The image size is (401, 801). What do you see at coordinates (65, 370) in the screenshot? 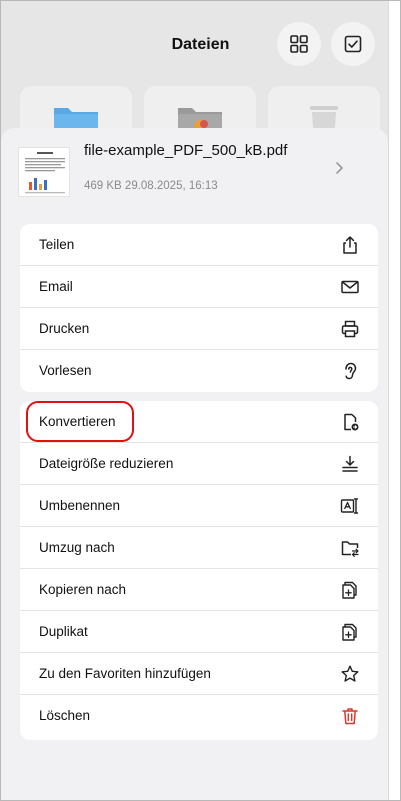
I see `menu-item-label: Vorlesen` at bounding box center [65, 370].